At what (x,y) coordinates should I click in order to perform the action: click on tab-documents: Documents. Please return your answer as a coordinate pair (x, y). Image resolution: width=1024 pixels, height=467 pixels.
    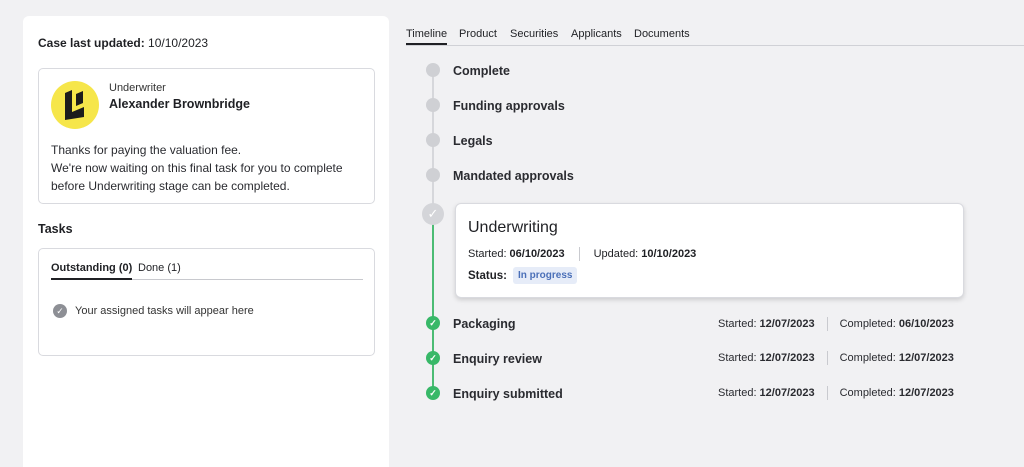
    Looking at the image, I should click on (662, 36).